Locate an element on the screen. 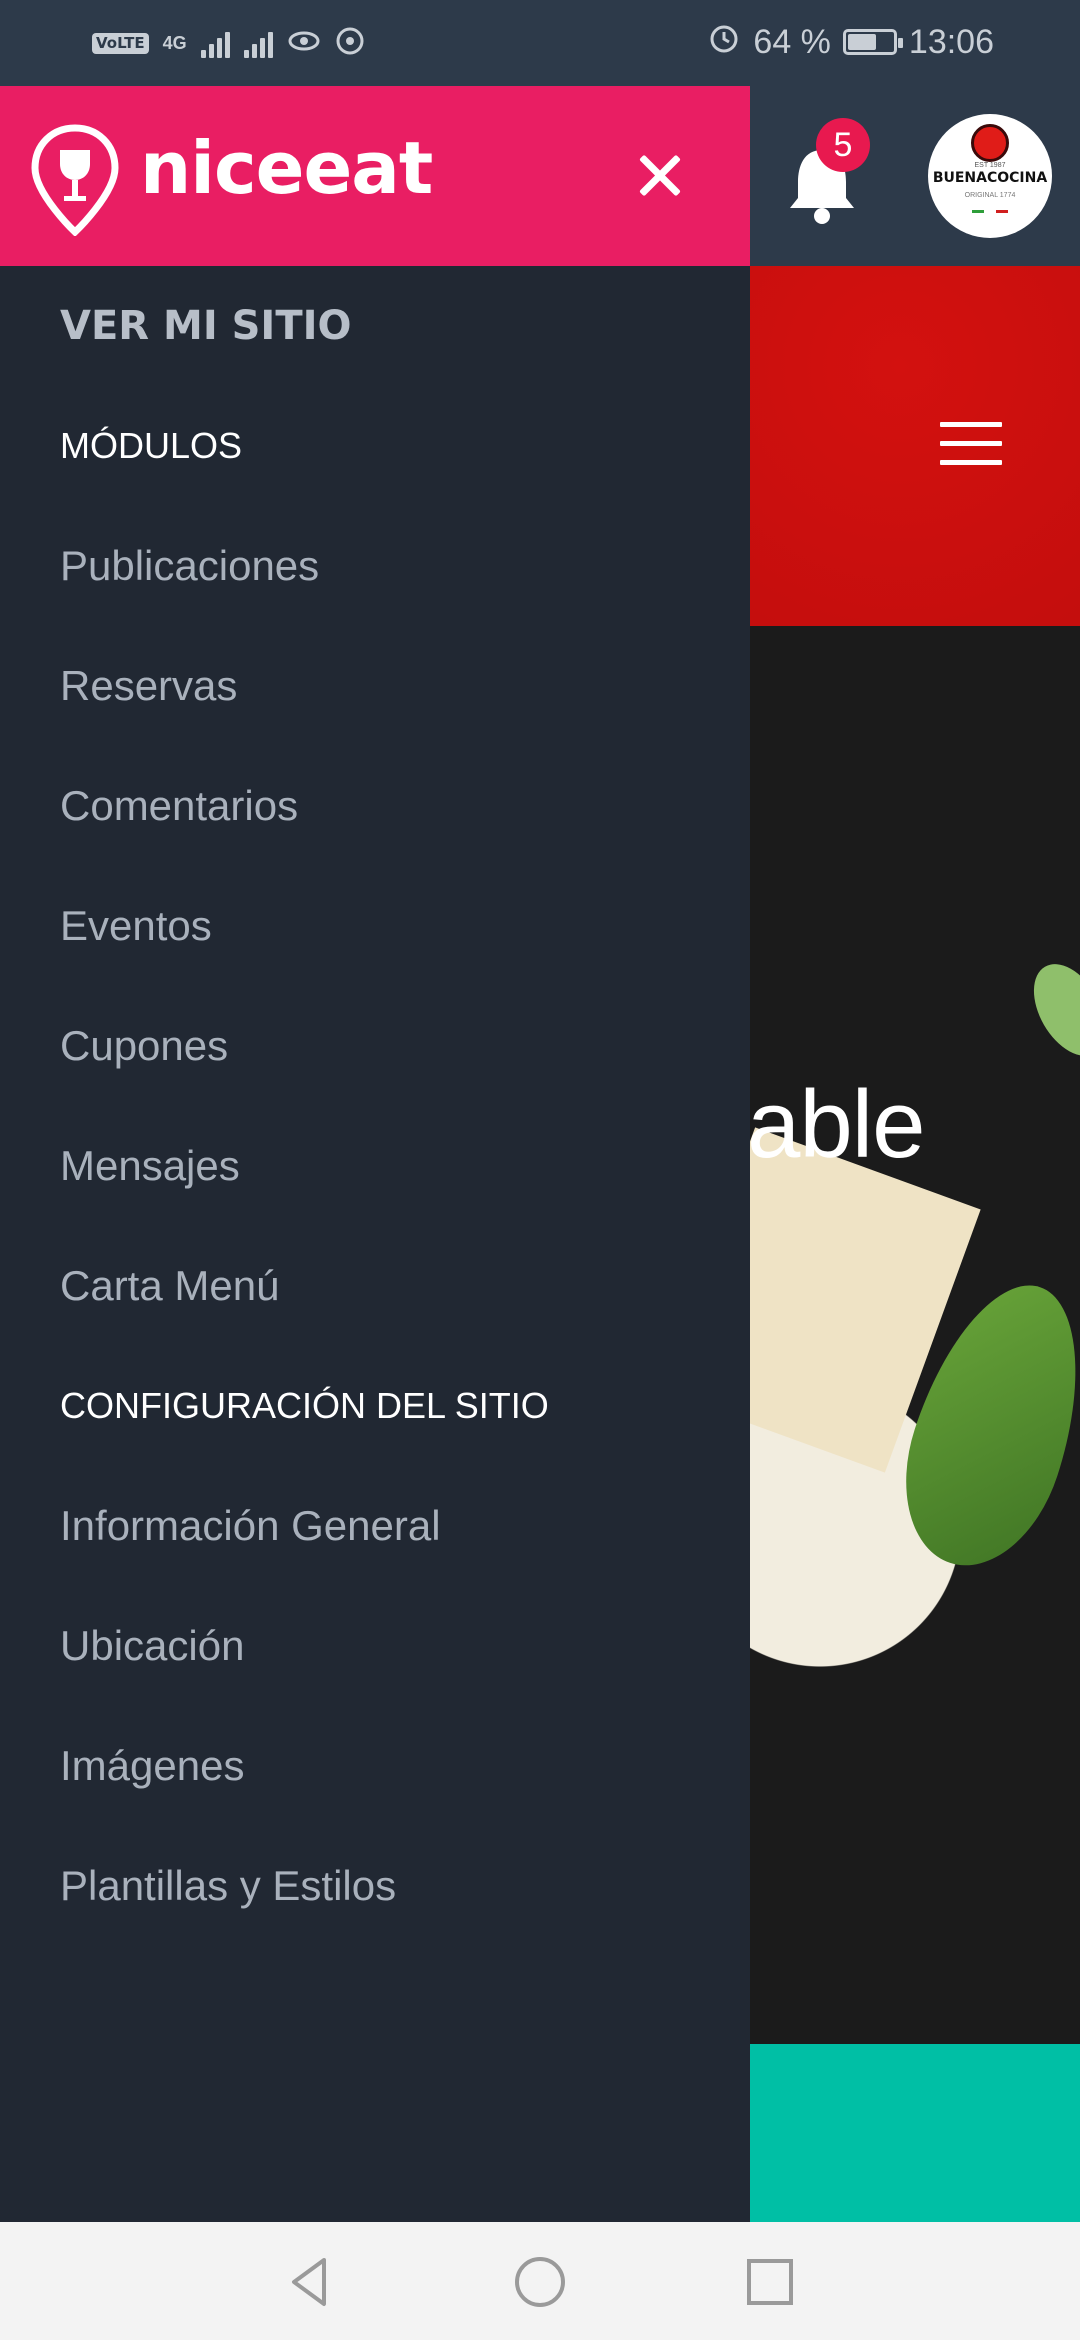 The height and width of the screenshot is (2340, 1080). status-right: 64 % 13:06 is located at coordinates (850, 42).